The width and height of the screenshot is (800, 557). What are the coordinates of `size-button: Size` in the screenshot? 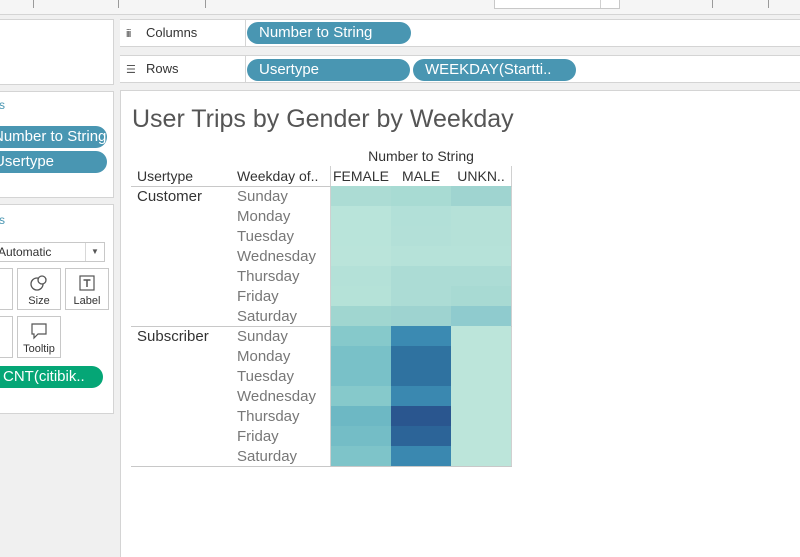 It's located at (39, 289).